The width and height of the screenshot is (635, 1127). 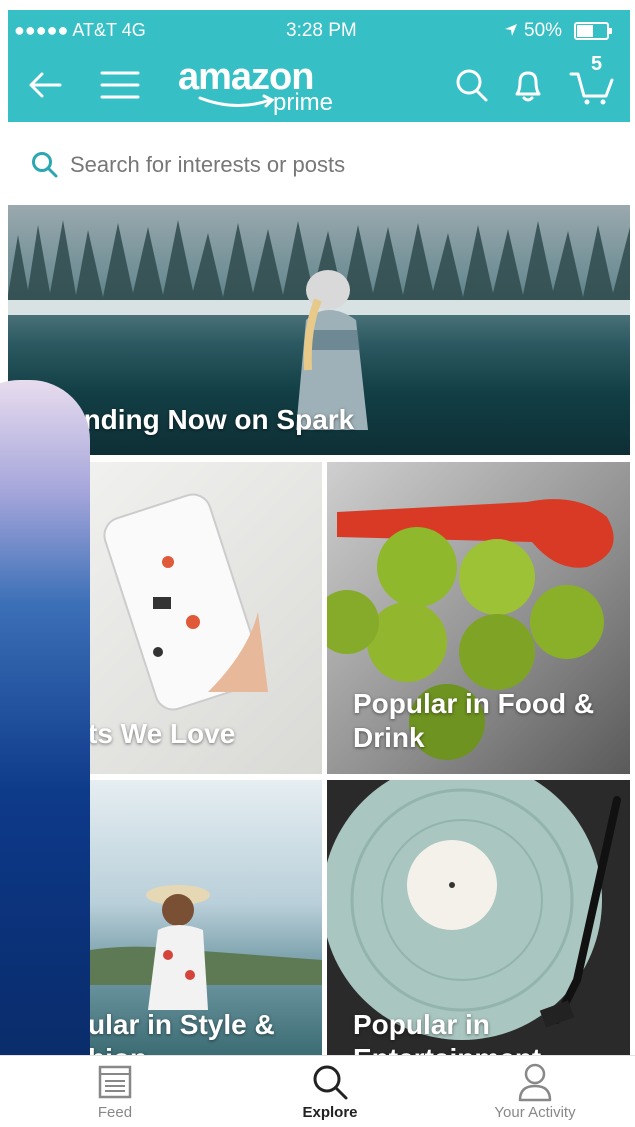 I want to click on carrier-signal: ●●●●● AT&T 4G, so click(x=80, y=30).